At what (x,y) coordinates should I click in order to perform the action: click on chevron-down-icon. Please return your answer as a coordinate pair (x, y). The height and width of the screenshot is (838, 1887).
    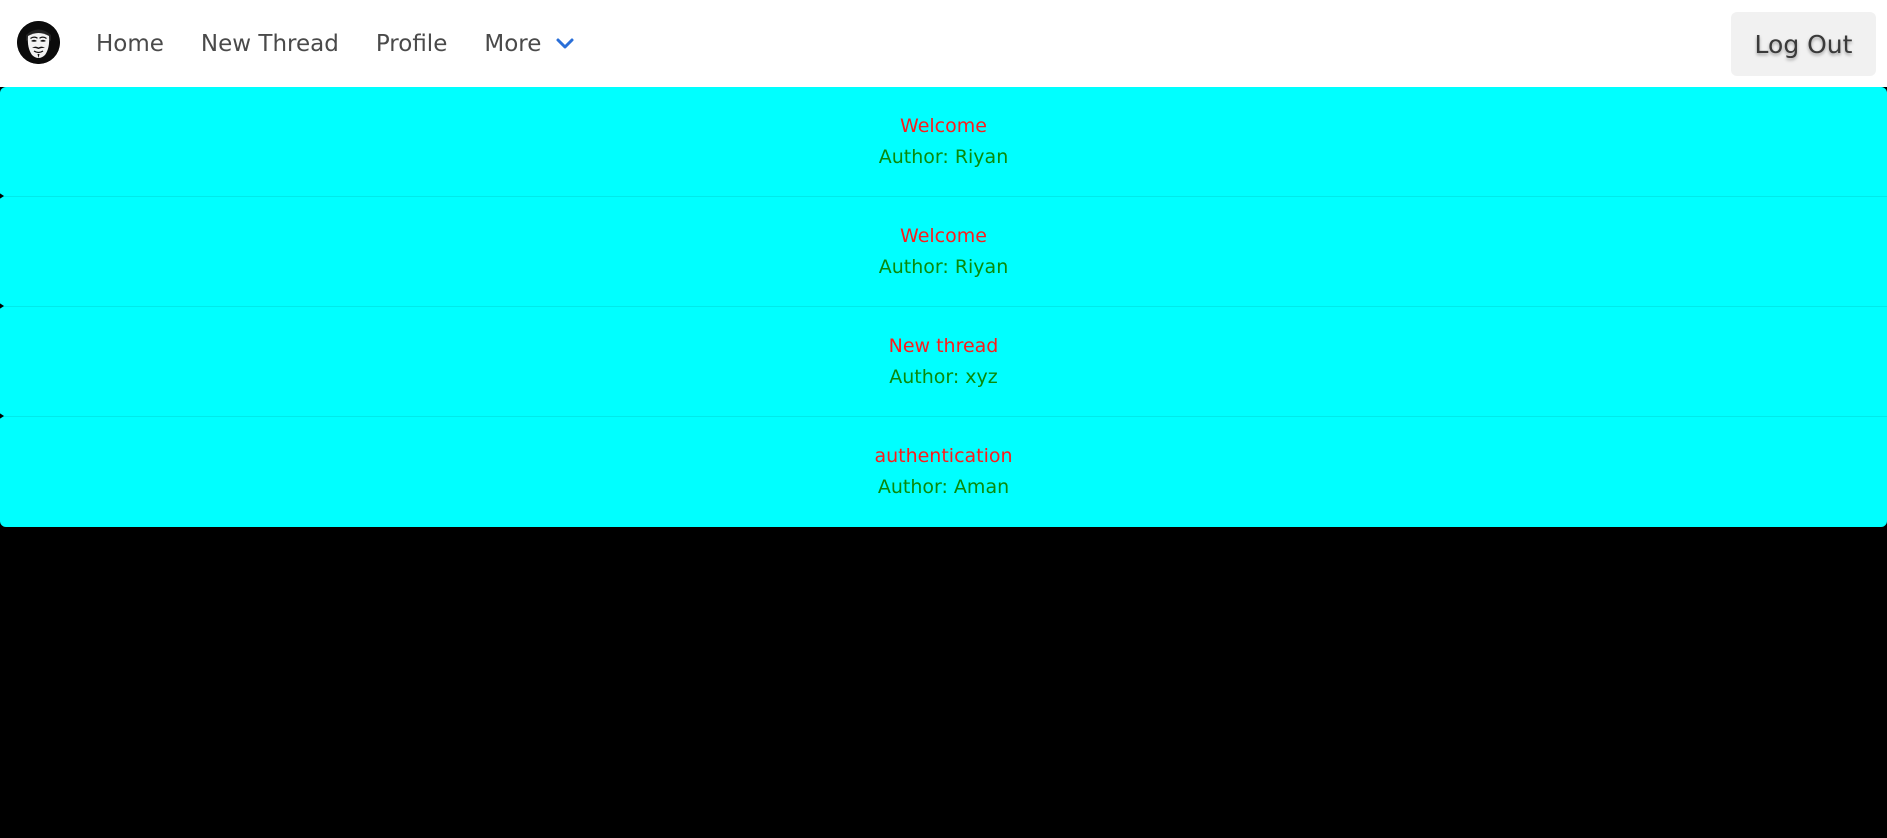
    Looking at the image, I should click on (565, 44).